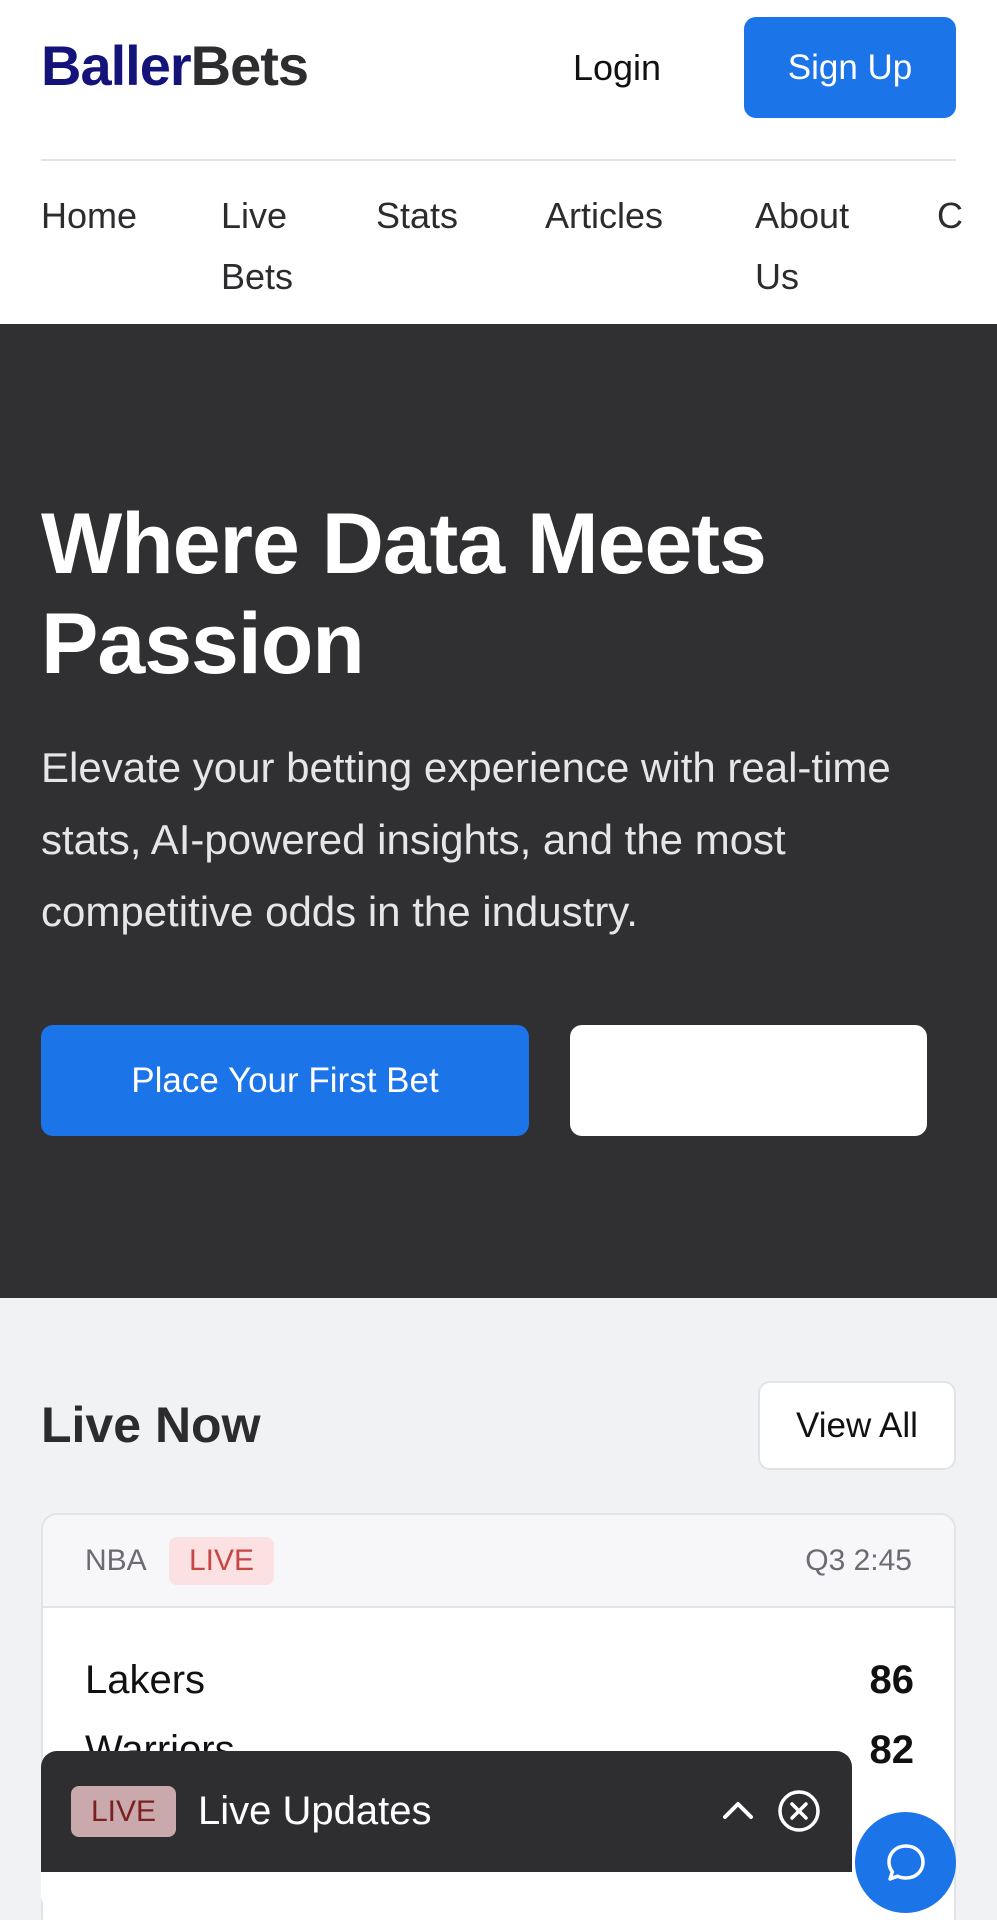 This screenshot has height=1920, width=997. What do you see at coordinates (151, 1425) in the screenshot?
I see `live-now-heading: Live Now` at bounding box center [151, 1425].